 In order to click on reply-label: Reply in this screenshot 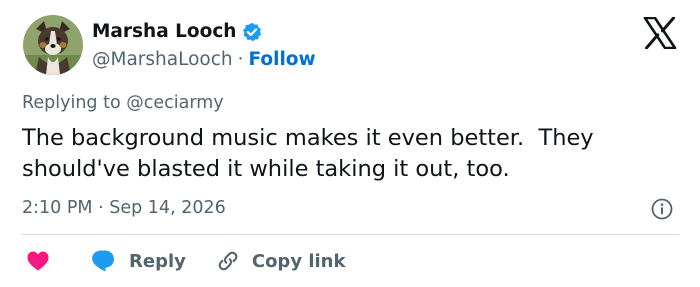, I will do `click(157, 261)`.